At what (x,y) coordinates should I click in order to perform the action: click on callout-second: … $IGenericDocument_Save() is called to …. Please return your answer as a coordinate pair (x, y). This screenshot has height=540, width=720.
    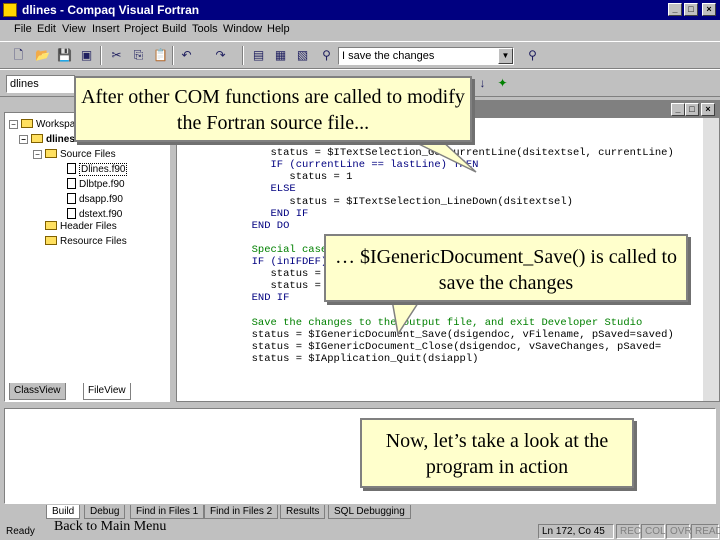
    Looking at the image, I should click on (506, 268).